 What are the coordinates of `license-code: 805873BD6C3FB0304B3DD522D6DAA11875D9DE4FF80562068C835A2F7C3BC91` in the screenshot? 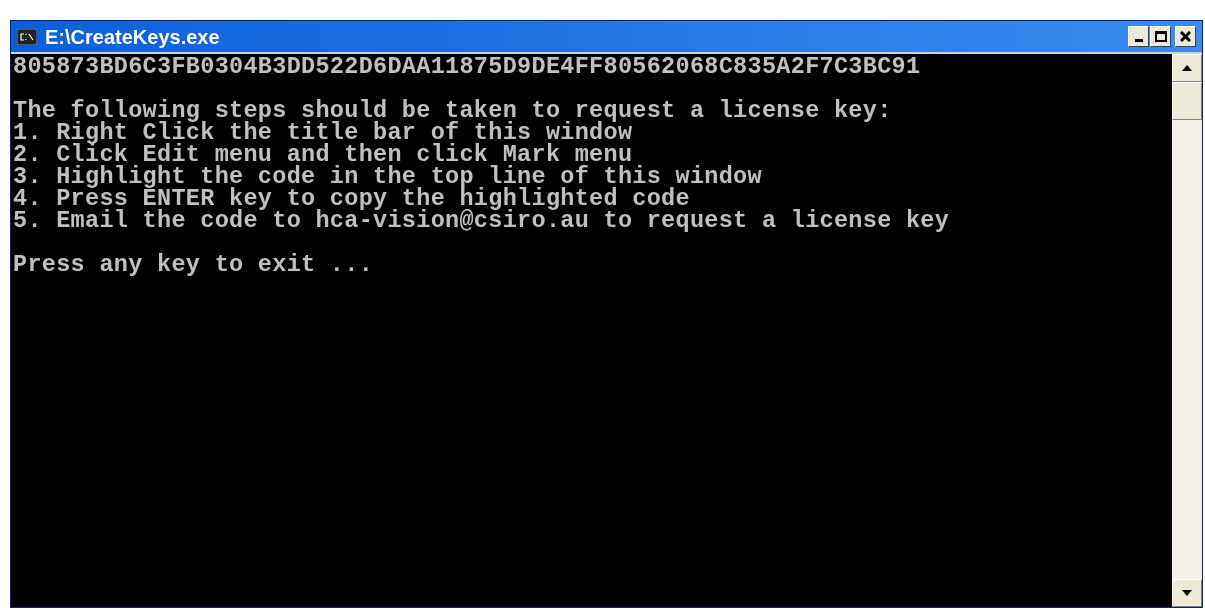 It's located at (467, 67).